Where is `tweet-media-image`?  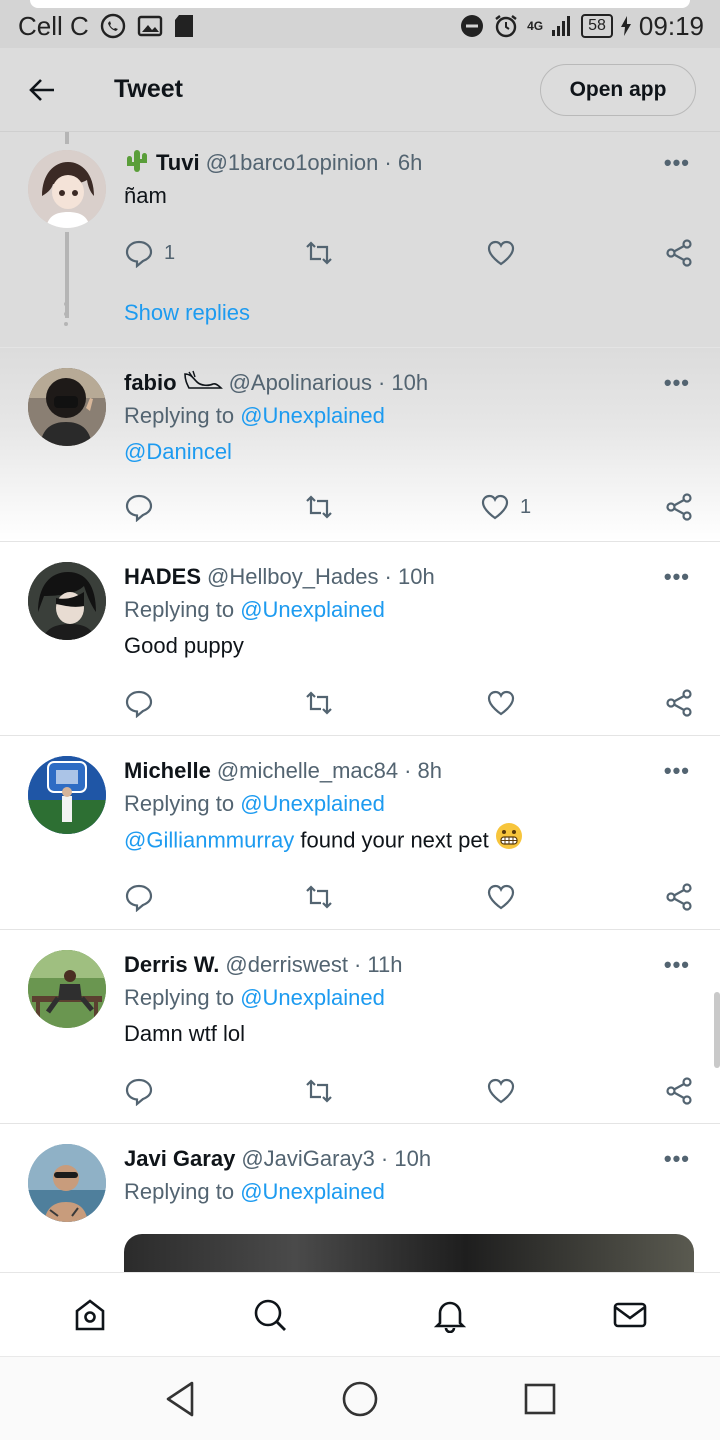
tweet-media-image is located at coordinates (409, 1253).